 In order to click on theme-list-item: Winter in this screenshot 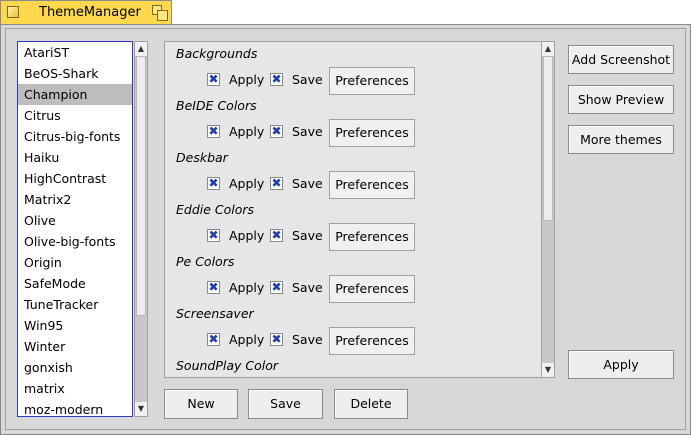, I will do `click(75, 346)`.